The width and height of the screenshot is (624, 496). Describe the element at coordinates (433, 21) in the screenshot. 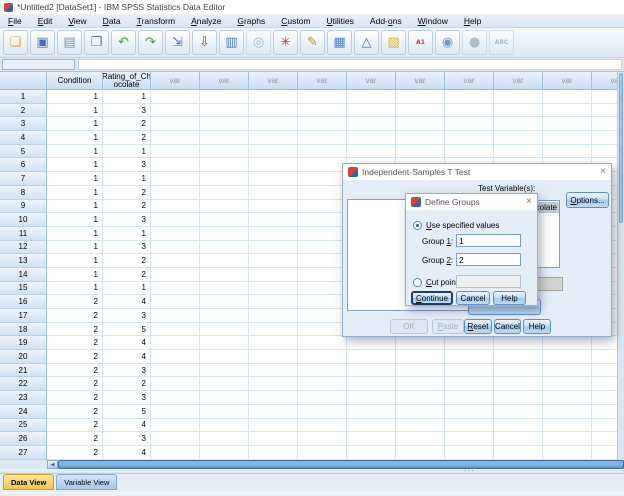

I see `menu-window: Window` at that location.